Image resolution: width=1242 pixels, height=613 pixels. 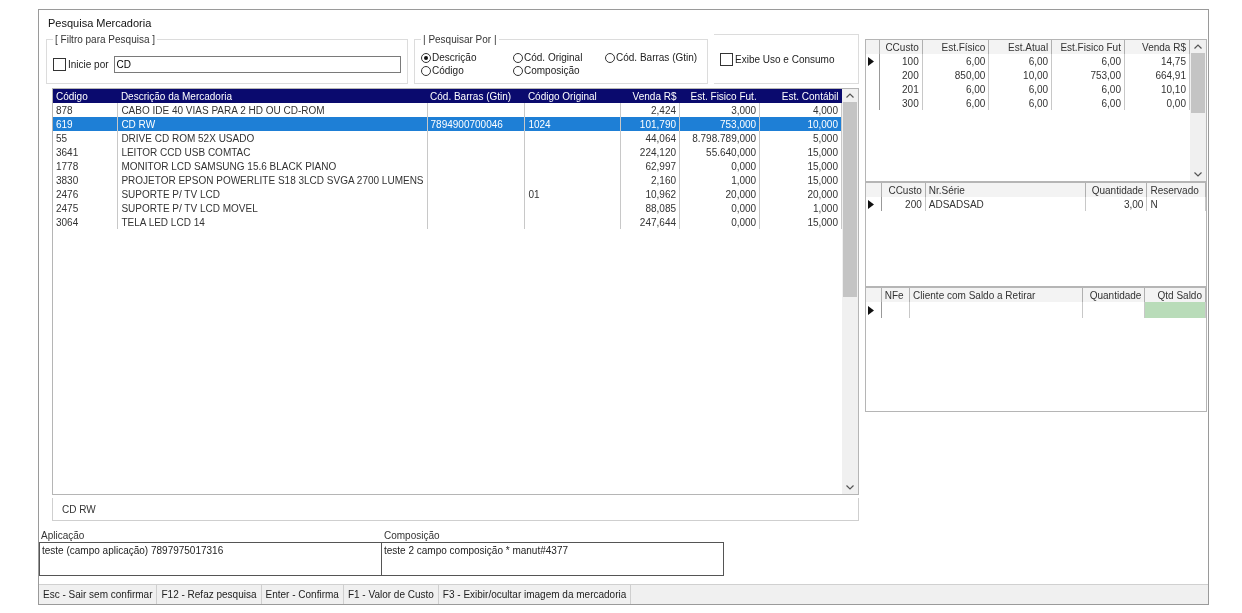 I want to click on radio-label: Composição, so click(x=552, y=70).